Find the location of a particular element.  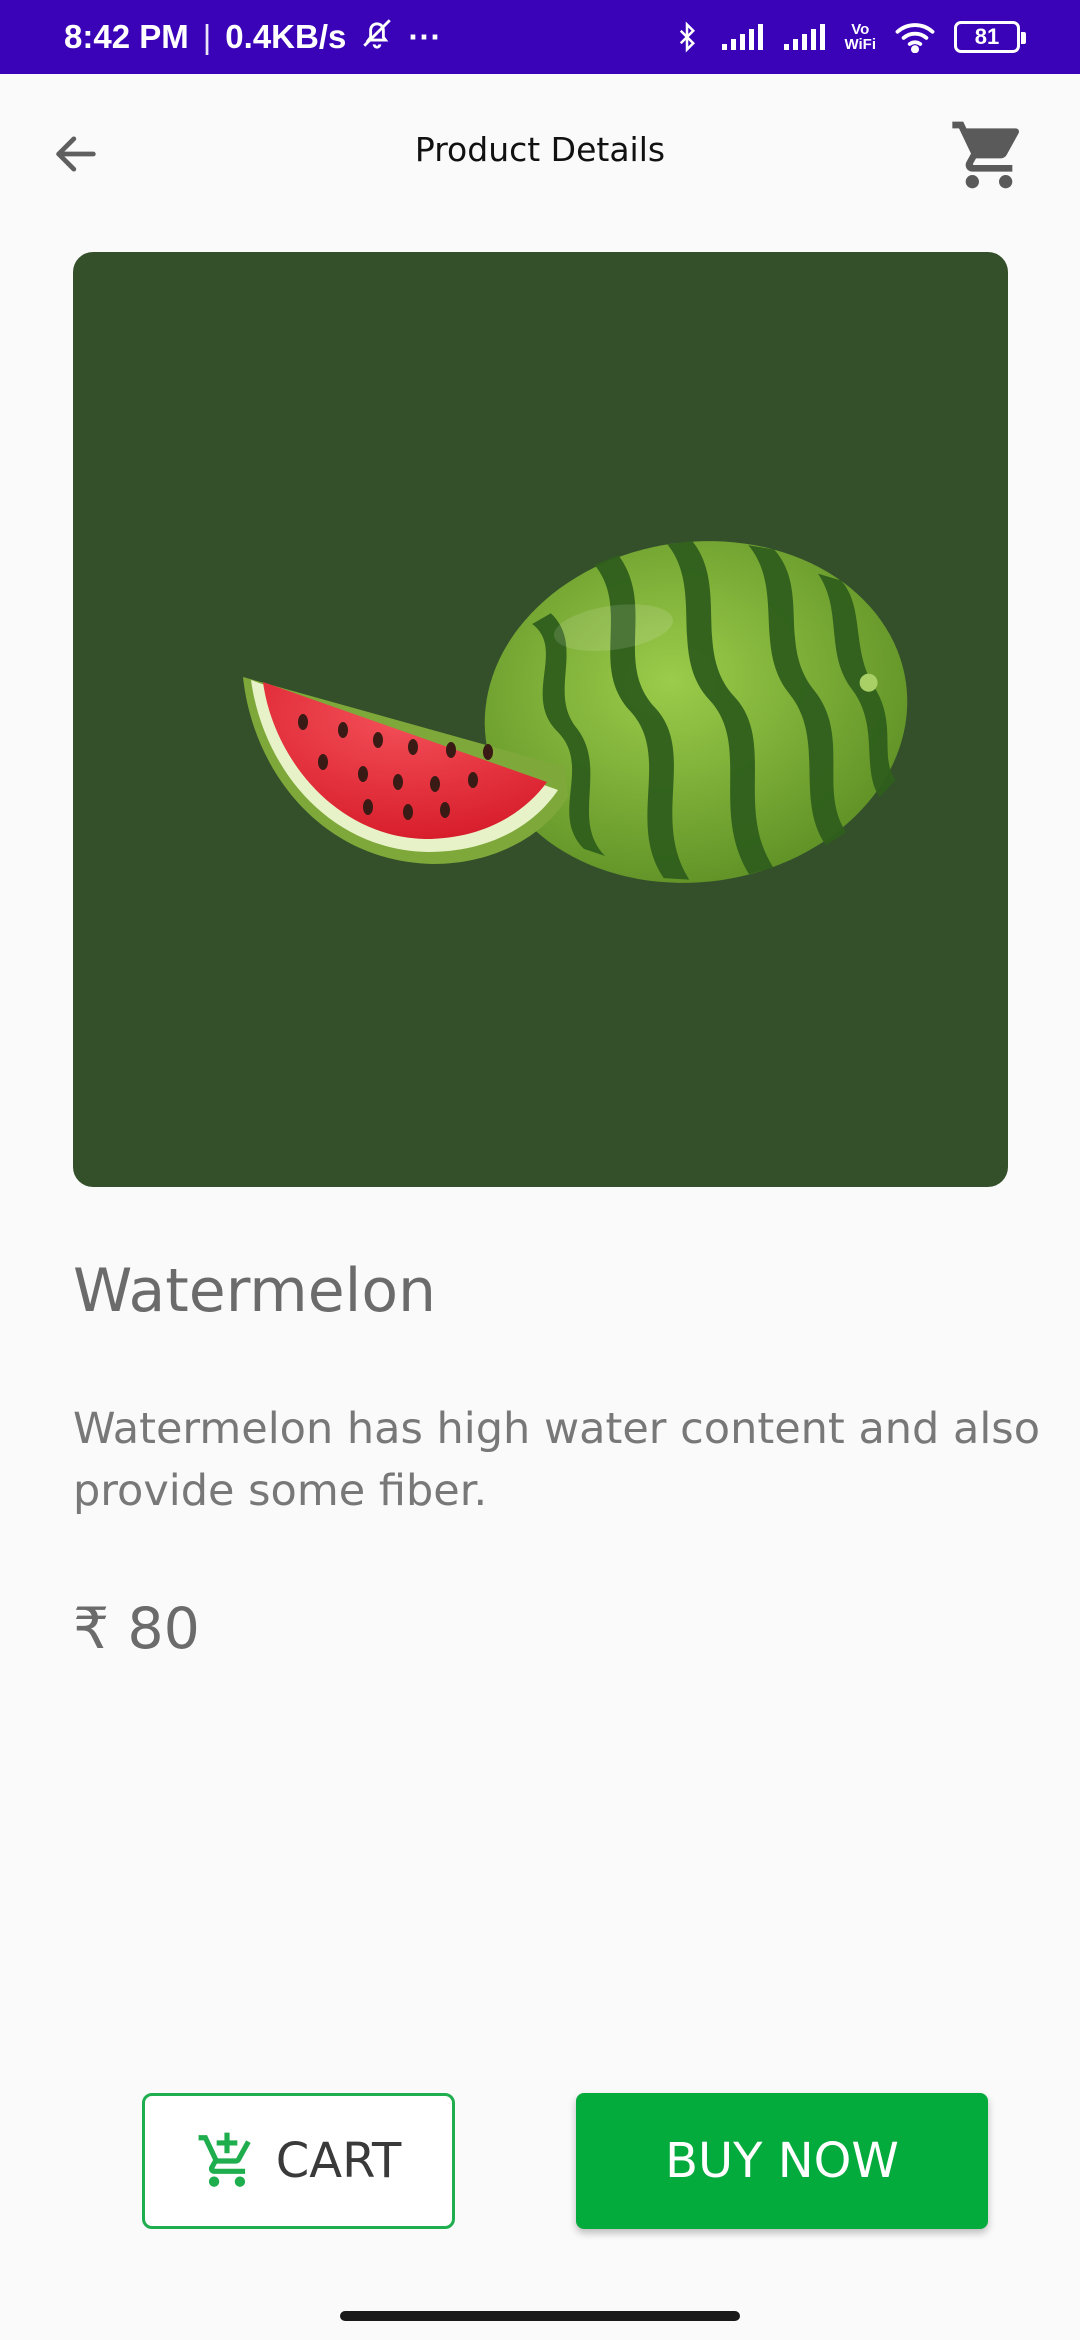

status-time: 8:42 PM is located at coordinates (126, 36).